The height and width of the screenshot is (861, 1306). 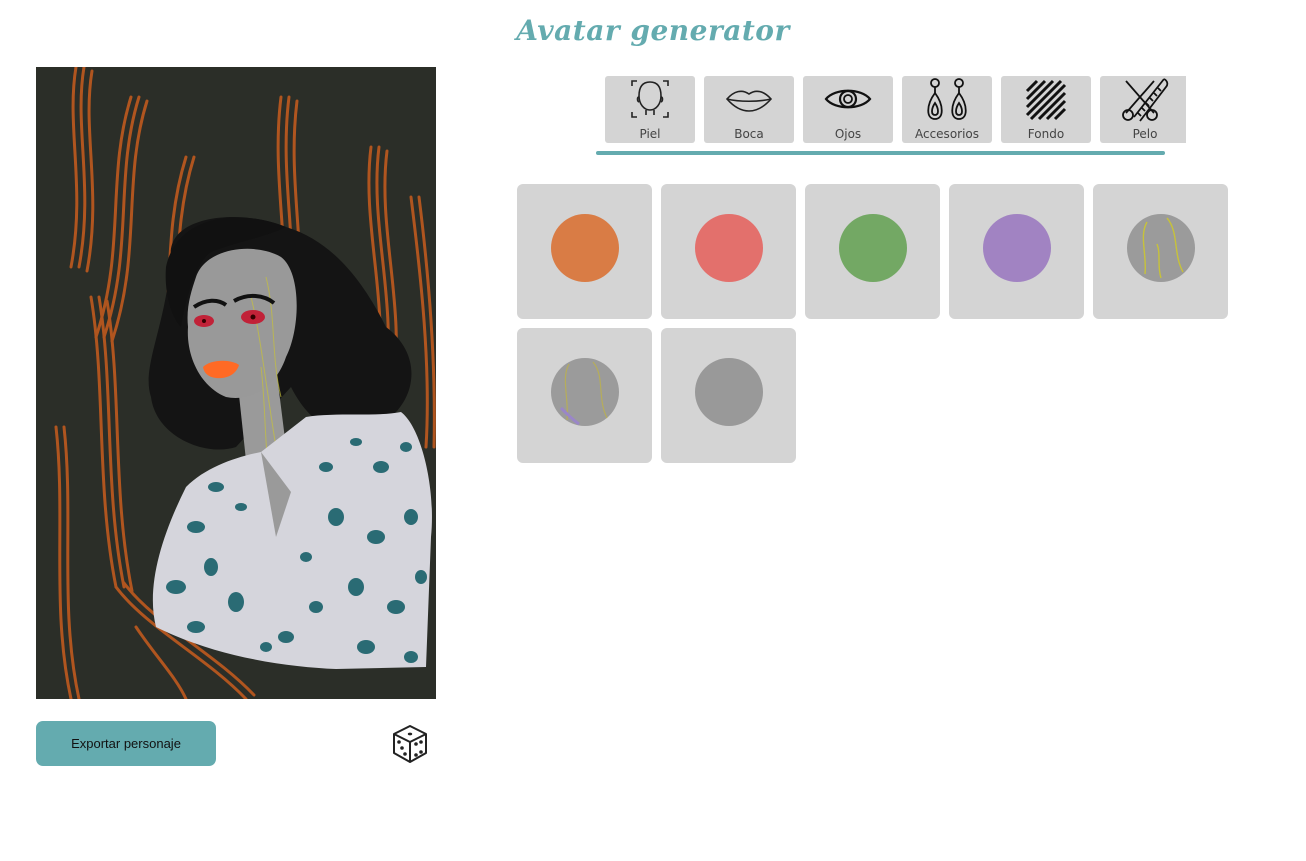 I want to click on tab-piel: Piel, so click(x=650, y=109).